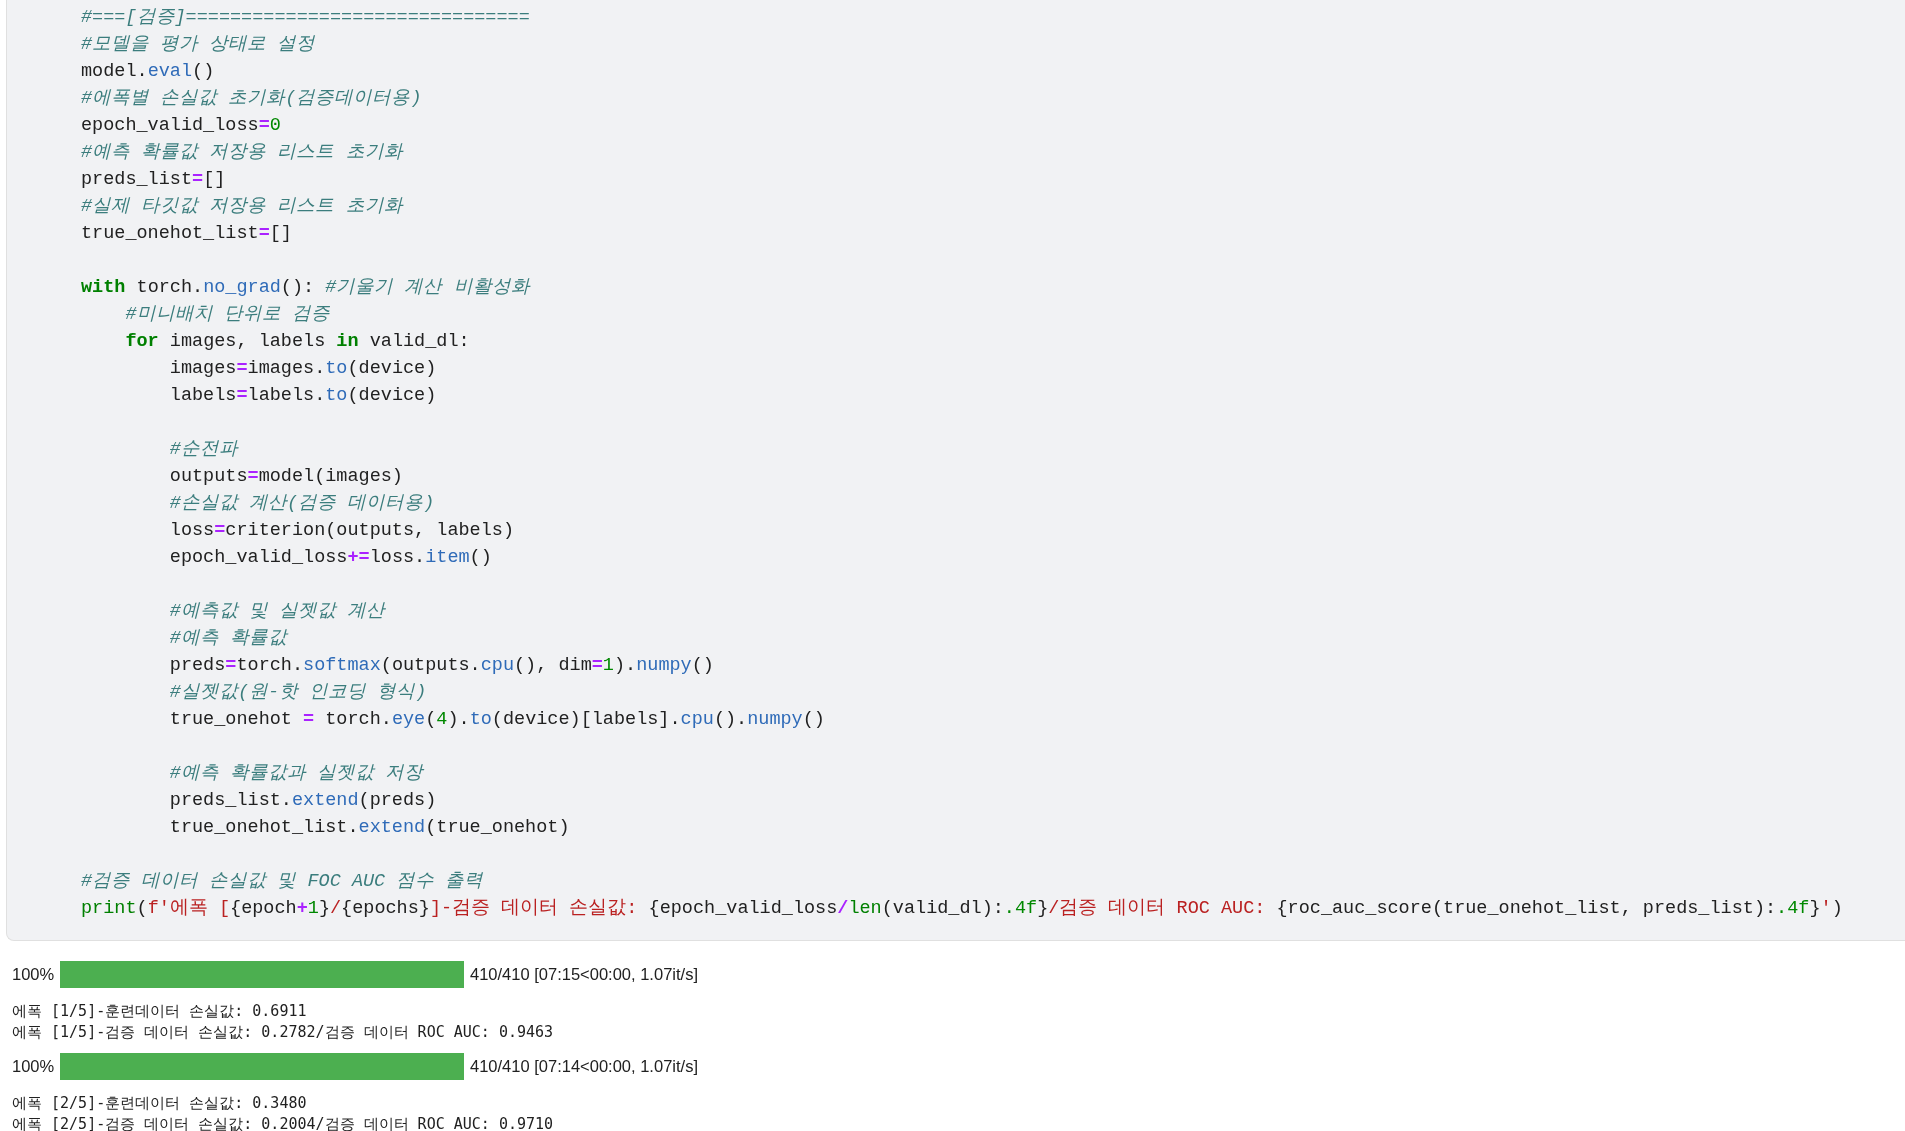 The image size is (1905, 1131). Describe the element at coordinates (302, 801) in the screenshot. I see `code-line: preds_list.extend(preds)` at that location.